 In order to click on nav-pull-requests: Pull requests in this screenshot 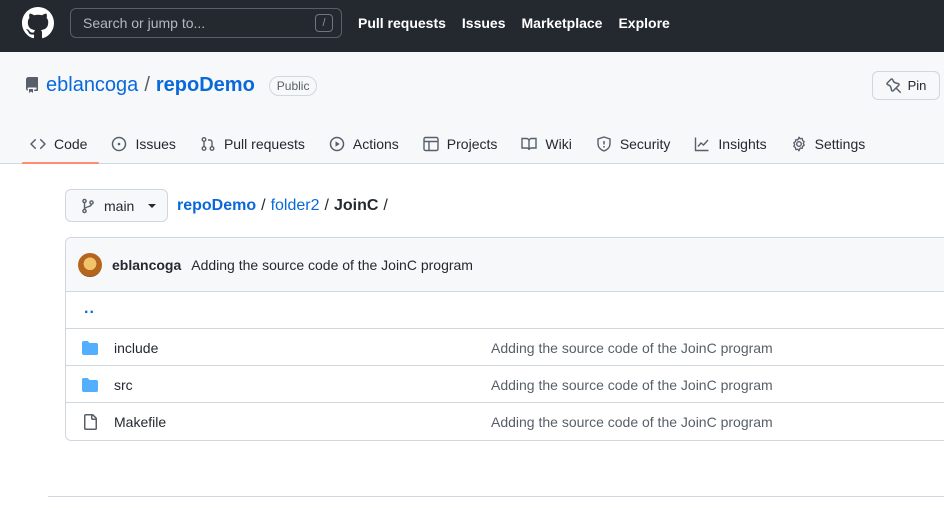, I will do `click(402, 23)`.